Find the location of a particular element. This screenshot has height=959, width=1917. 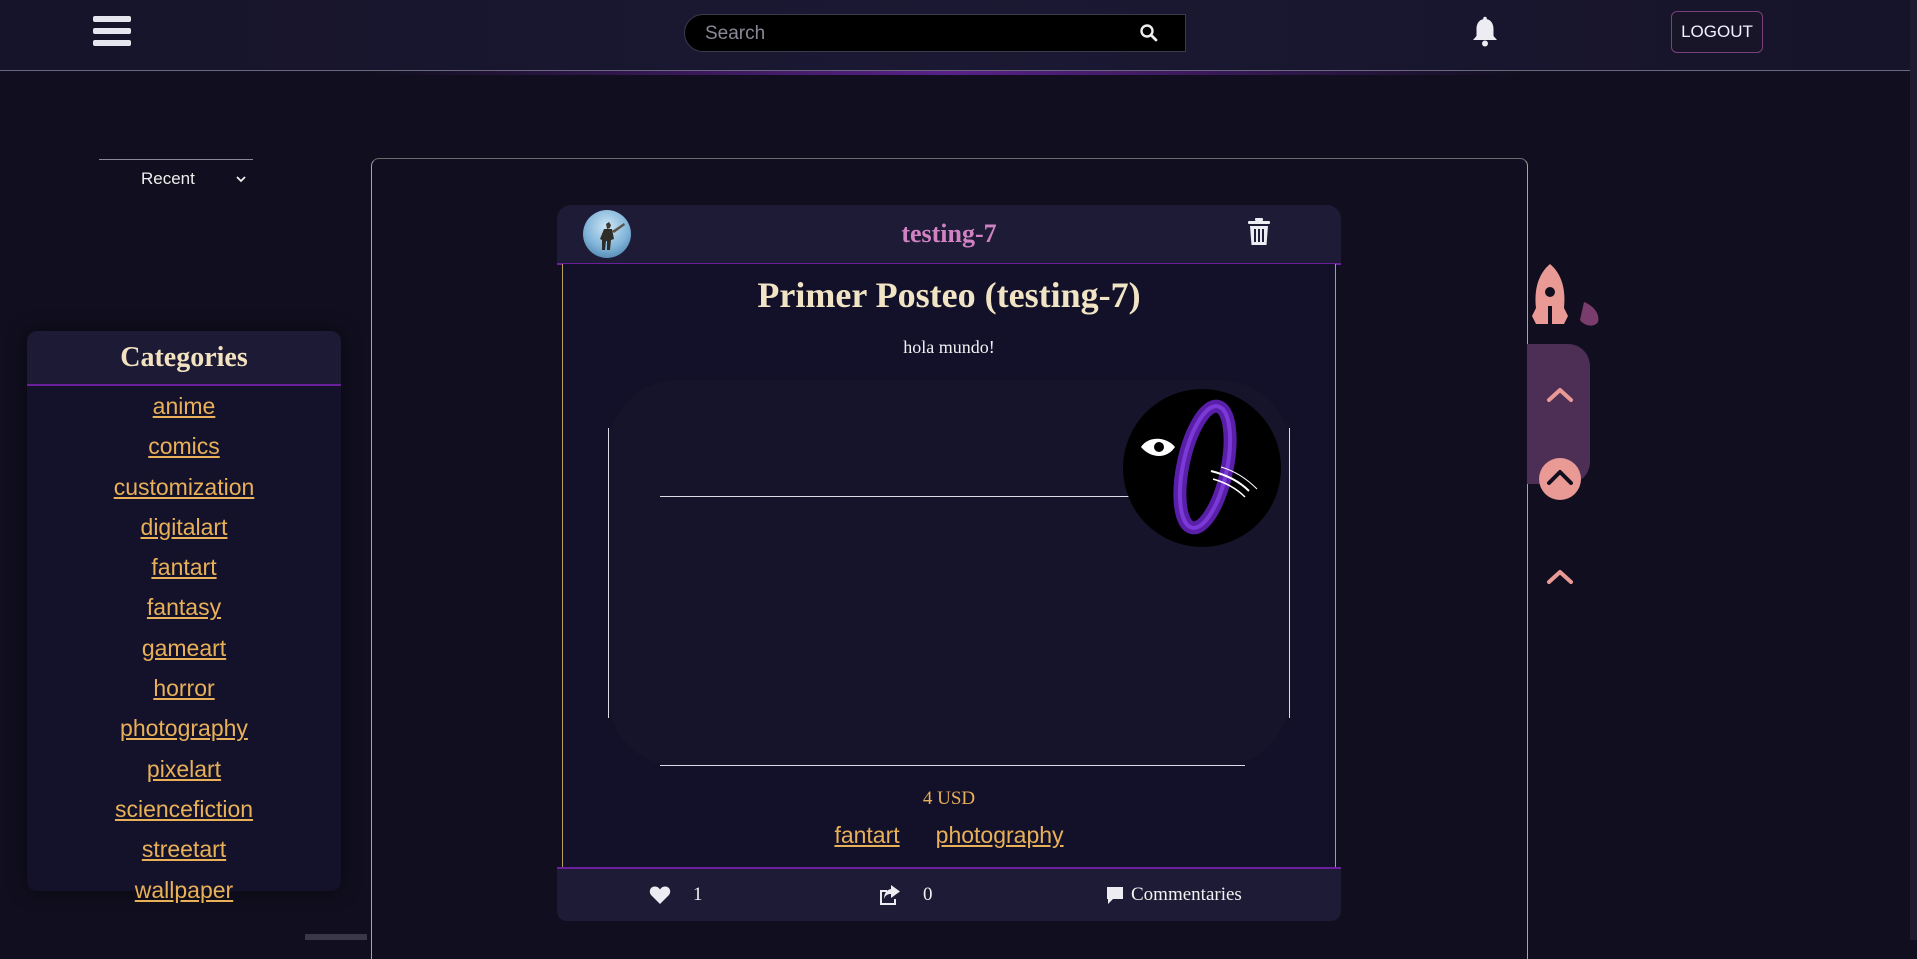

list-item: digitalart is located at coordinates (184, 527).